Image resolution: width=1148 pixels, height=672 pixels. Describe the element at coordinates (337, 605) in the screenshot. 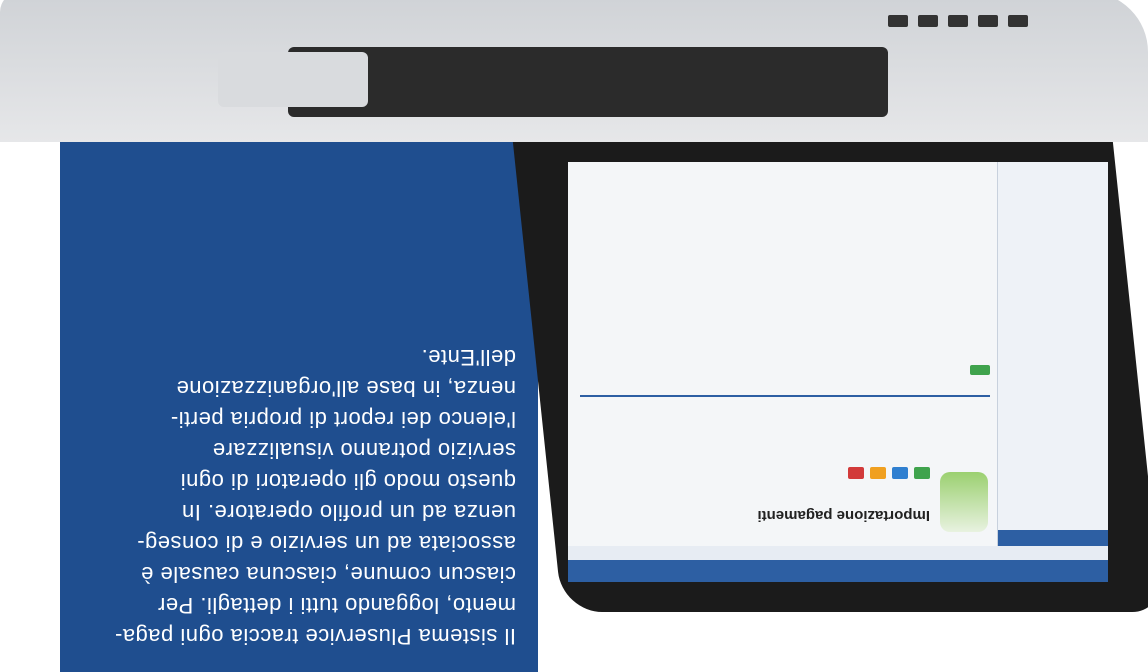

I see `brochure-line: mento, loggando tutti i dettagli. Per` at that location.